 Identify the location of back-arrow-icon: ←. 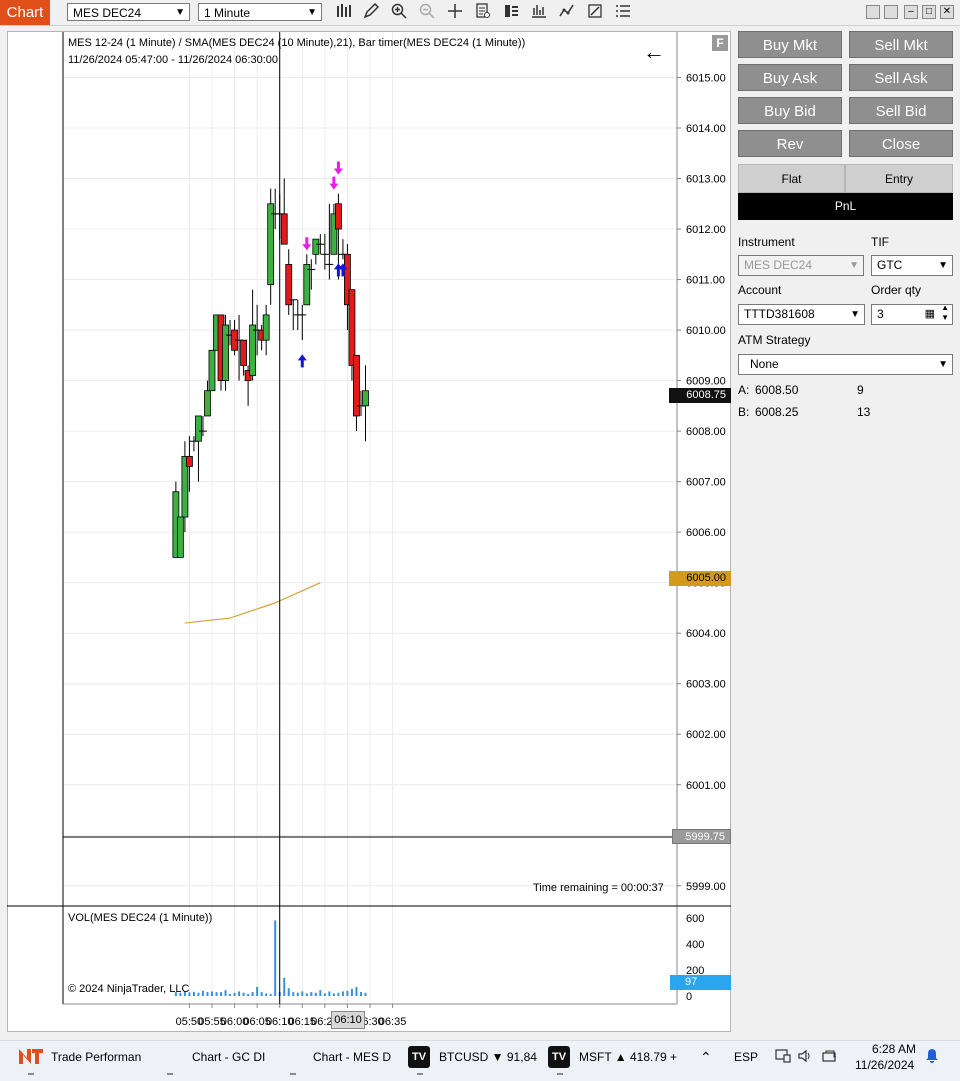
(654, 52).